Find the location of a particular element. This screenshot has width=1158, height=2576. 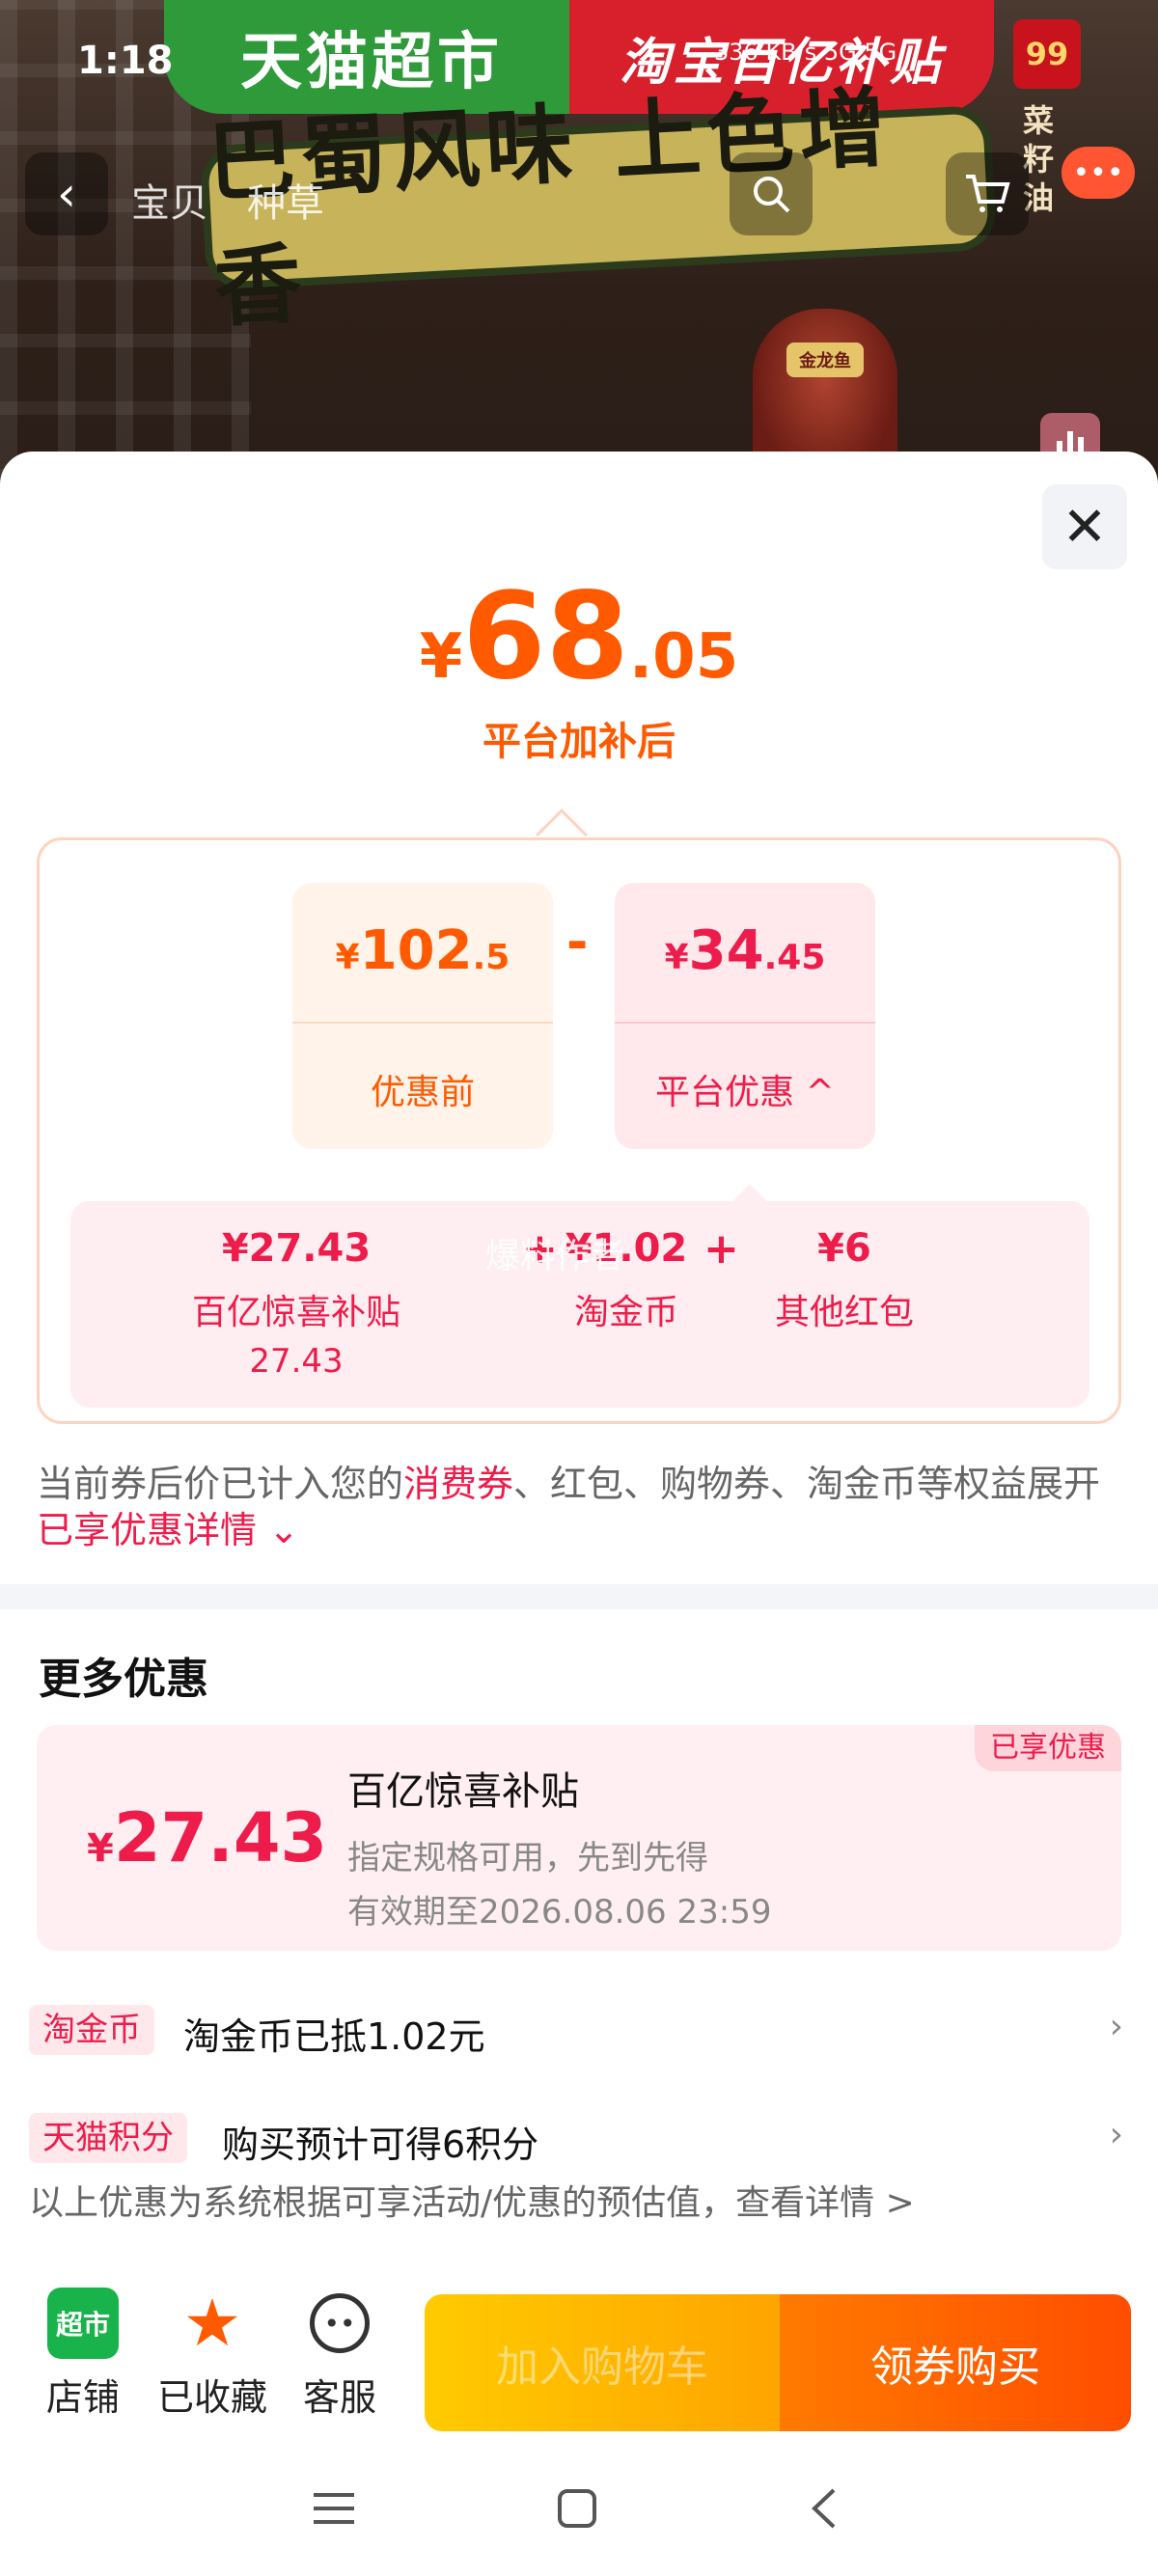

menu-icon is located at coordinates (334, 2509).